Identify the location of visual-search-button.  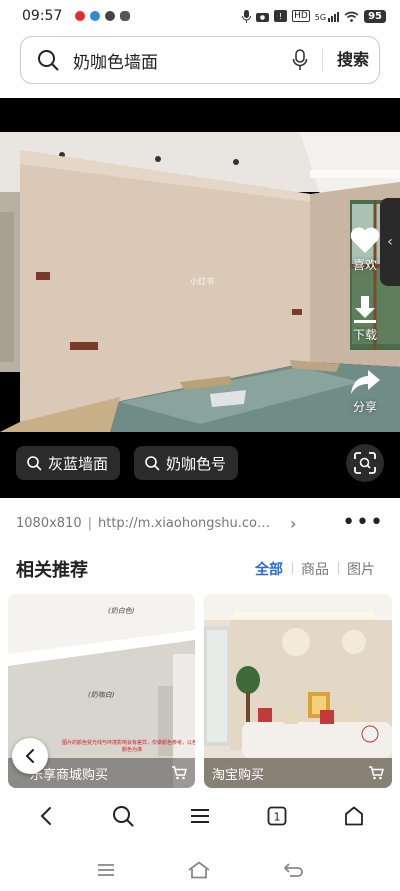
(365, 463).